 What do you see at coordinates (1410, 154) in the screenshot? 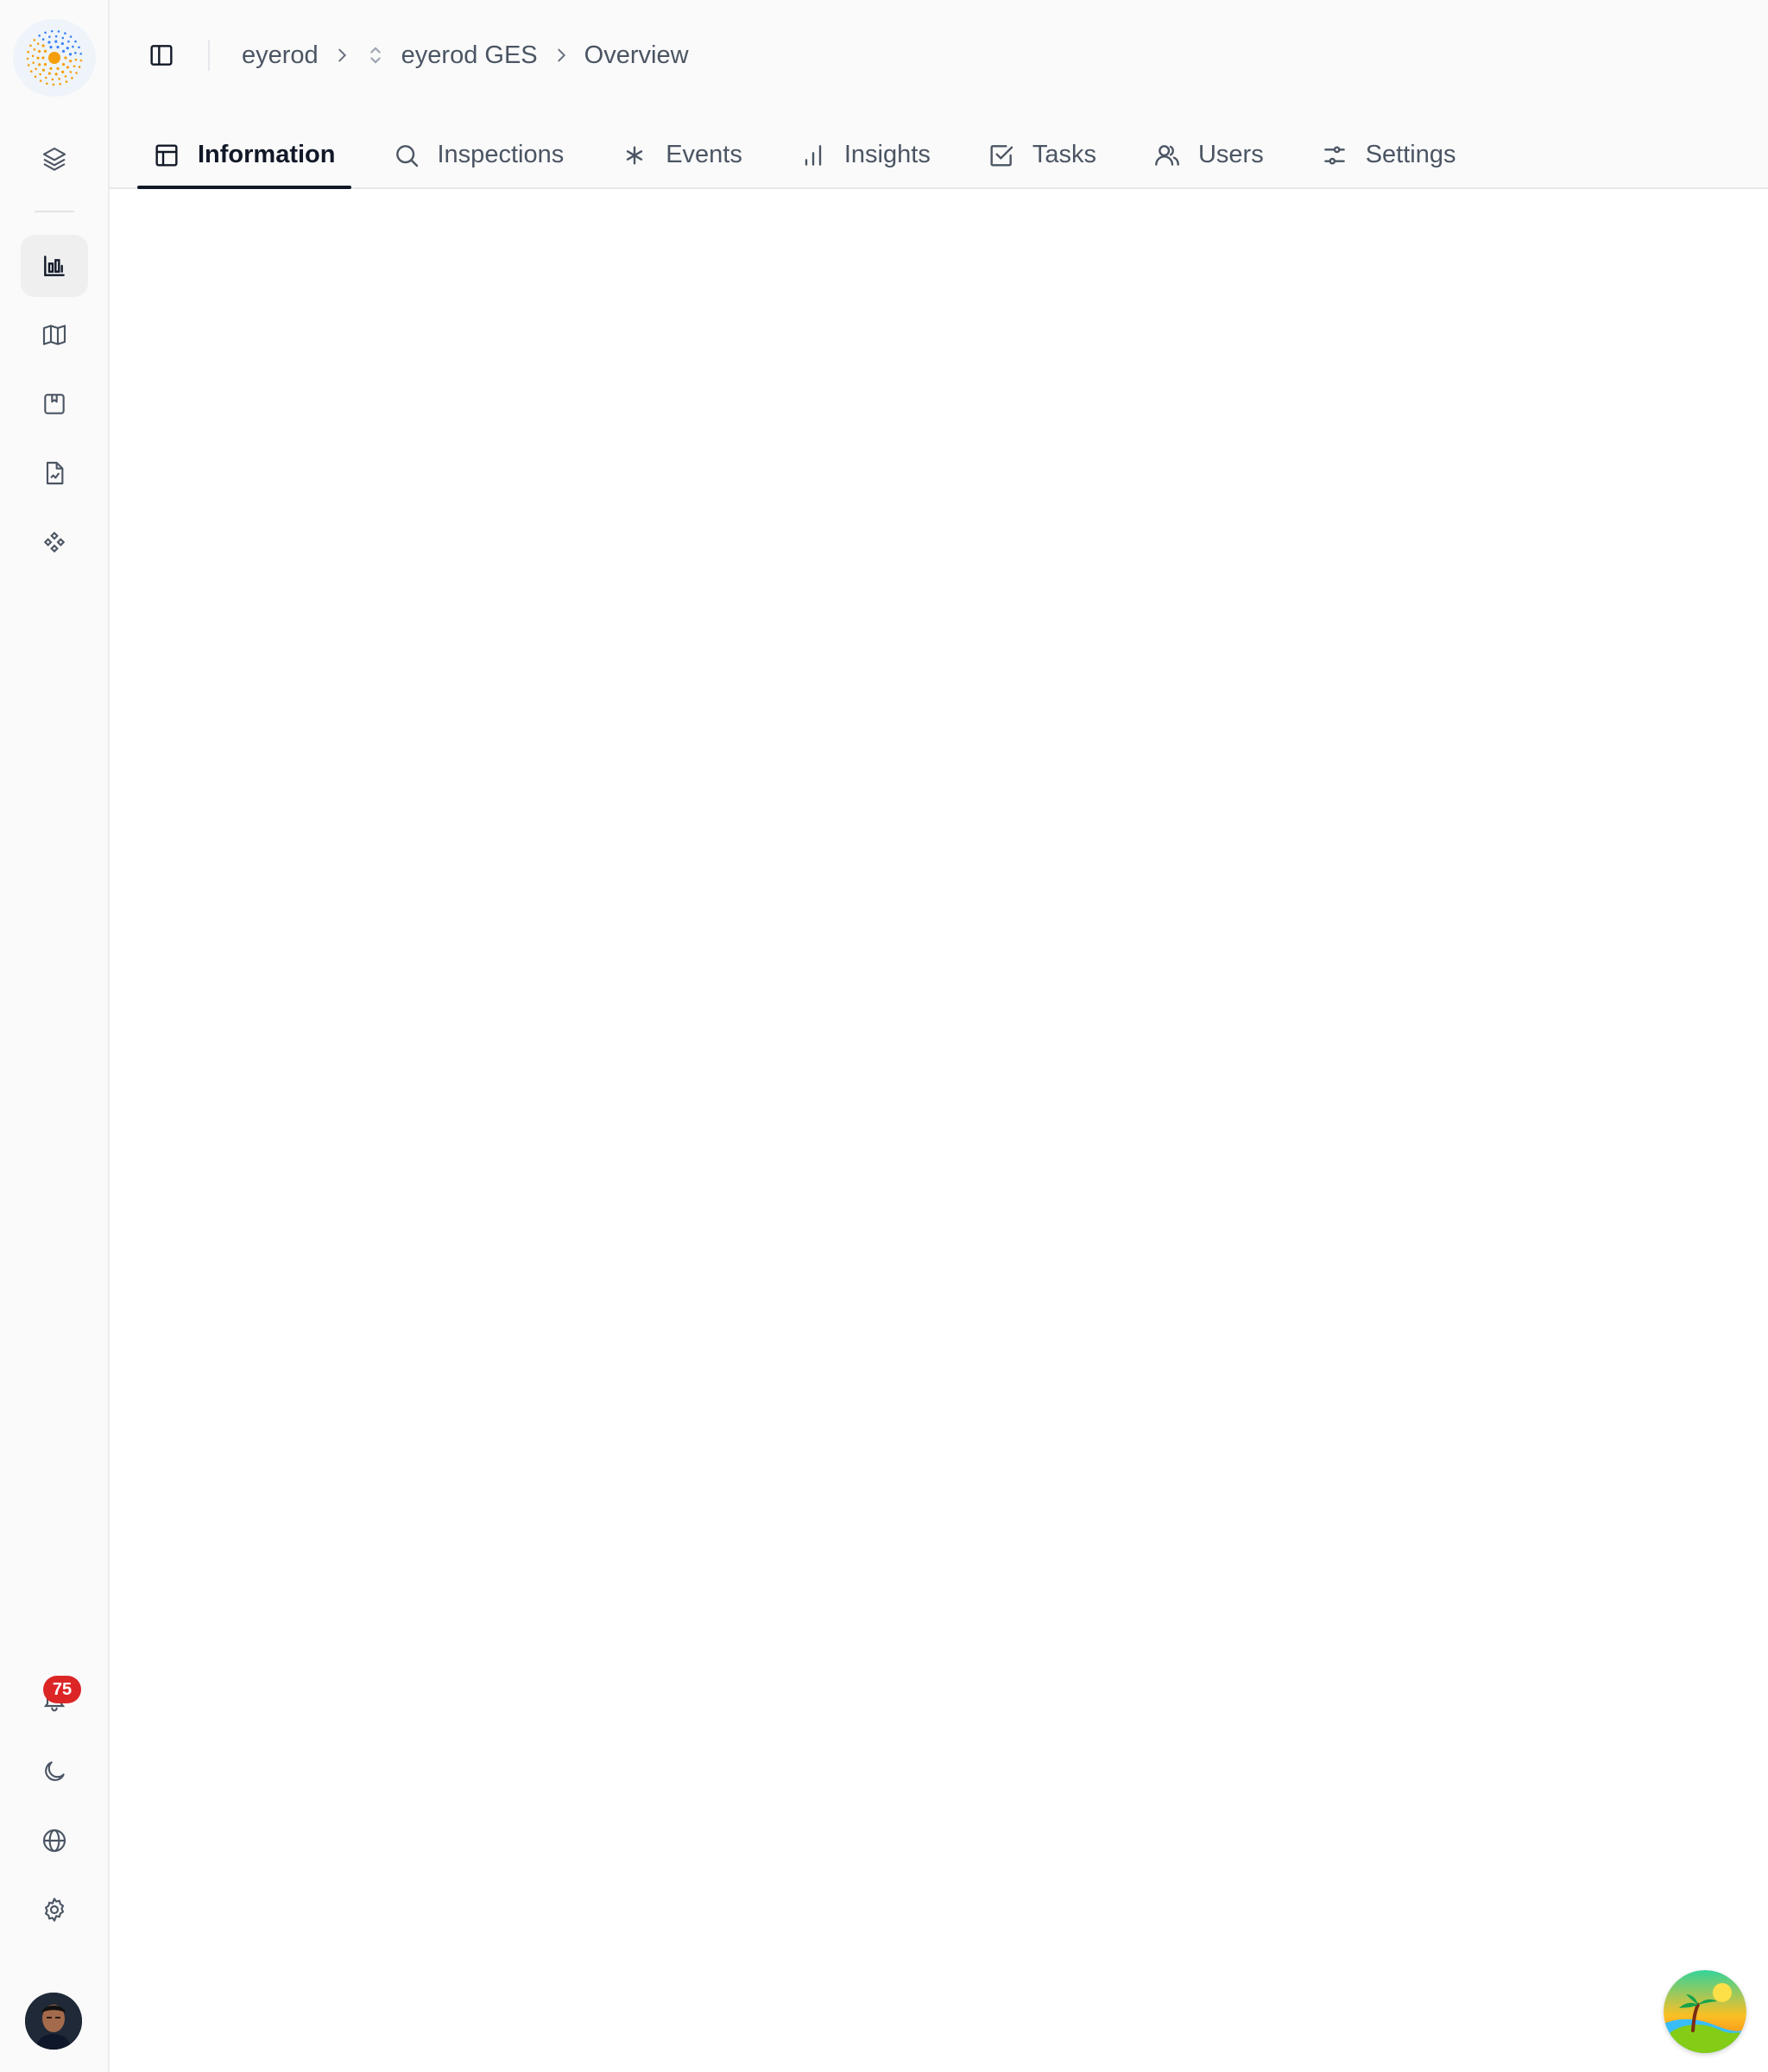
I see `tab-label: Settings` at bounding box center [1410, 154].